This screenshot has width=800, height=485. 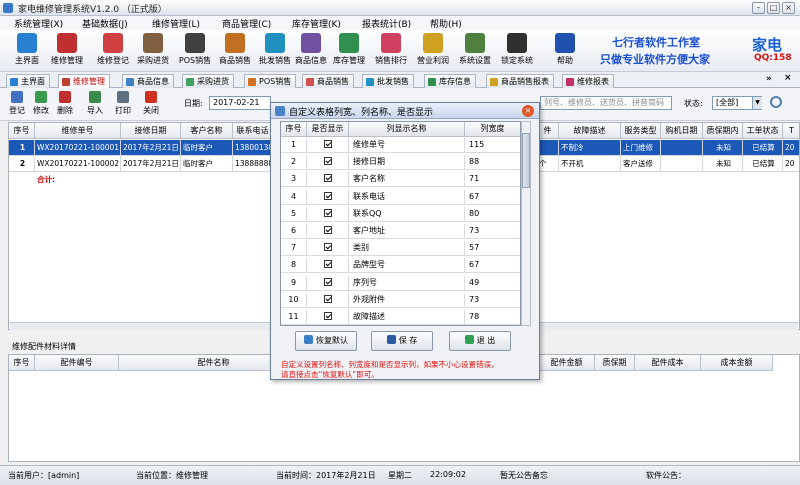 What do you see at coordinates (402, 341) in the screenshot?
I see `save-button: 保 存` at bounding box center [402, 341].